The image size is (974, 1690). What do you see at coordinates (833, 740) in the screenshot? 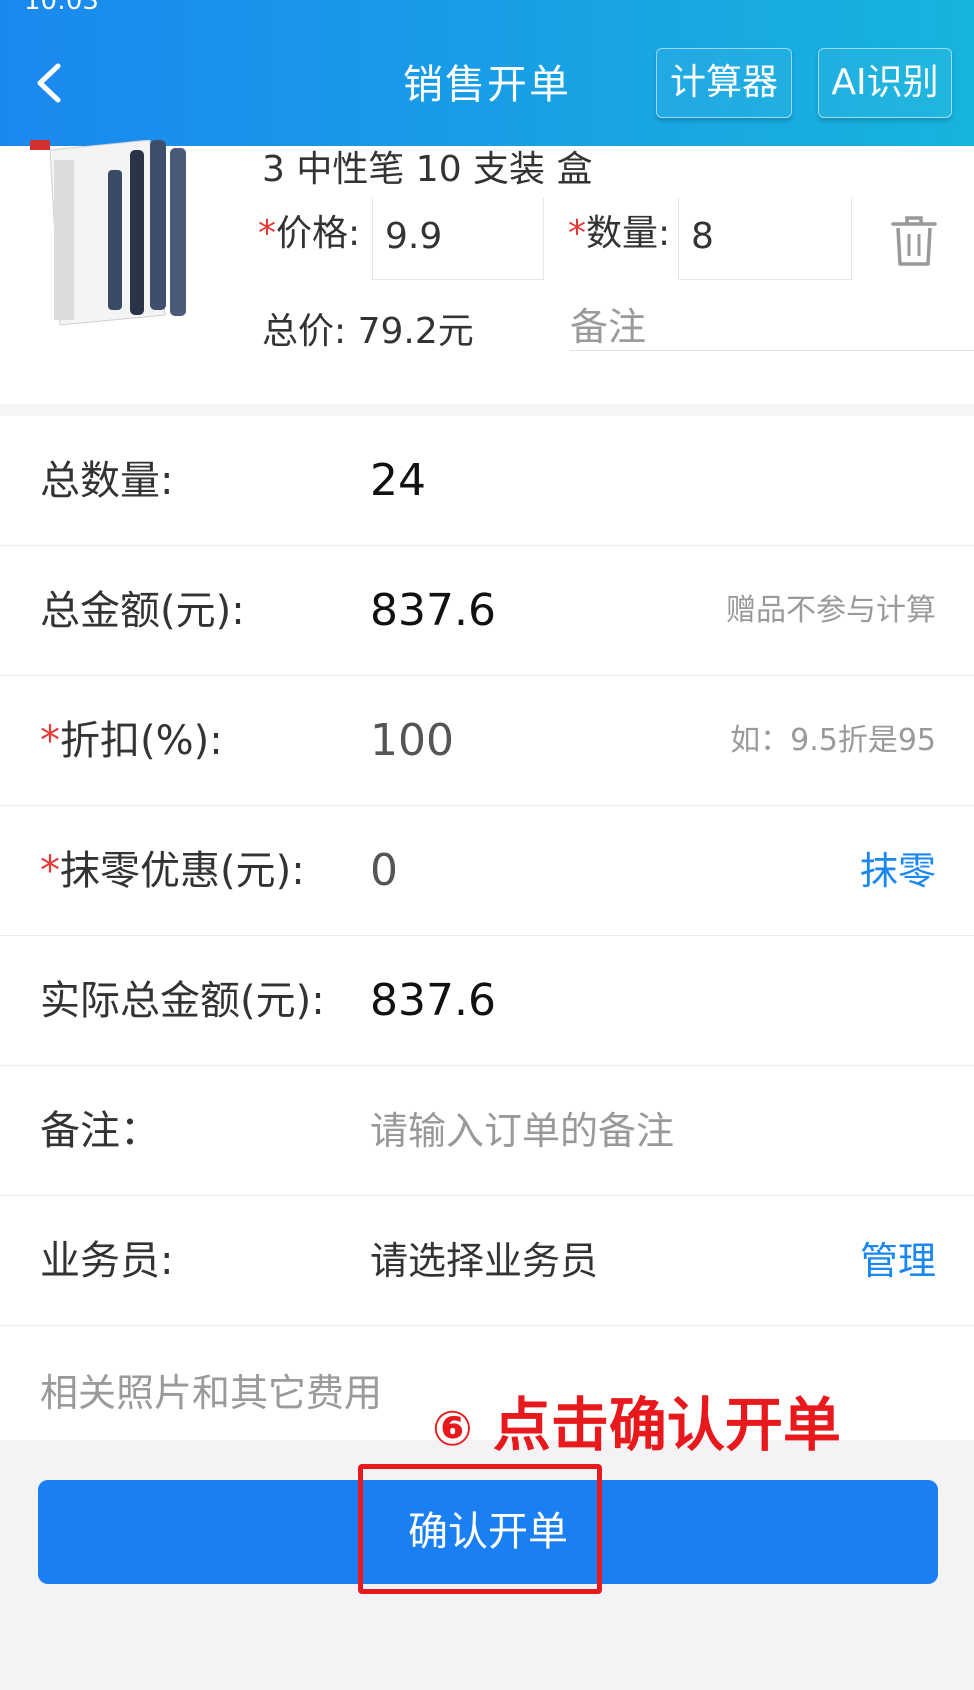
I see `discount-hint: 如：9.5折是95` at bounding box center [833, 740].